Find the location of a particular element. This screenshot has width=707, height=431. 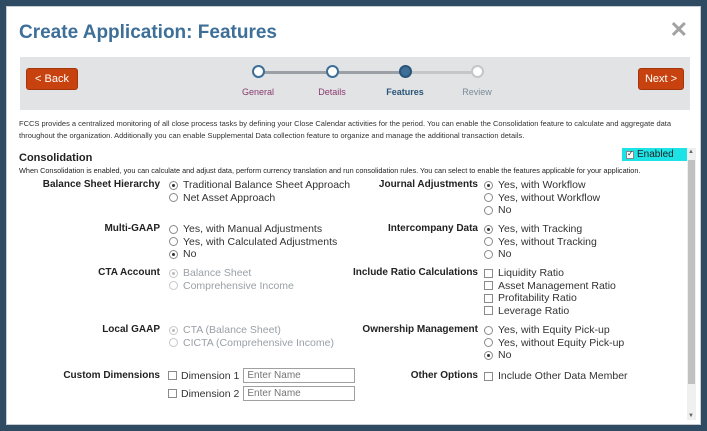

dimension-2-label: Dimension 2 is located at coordinates (210, 393).